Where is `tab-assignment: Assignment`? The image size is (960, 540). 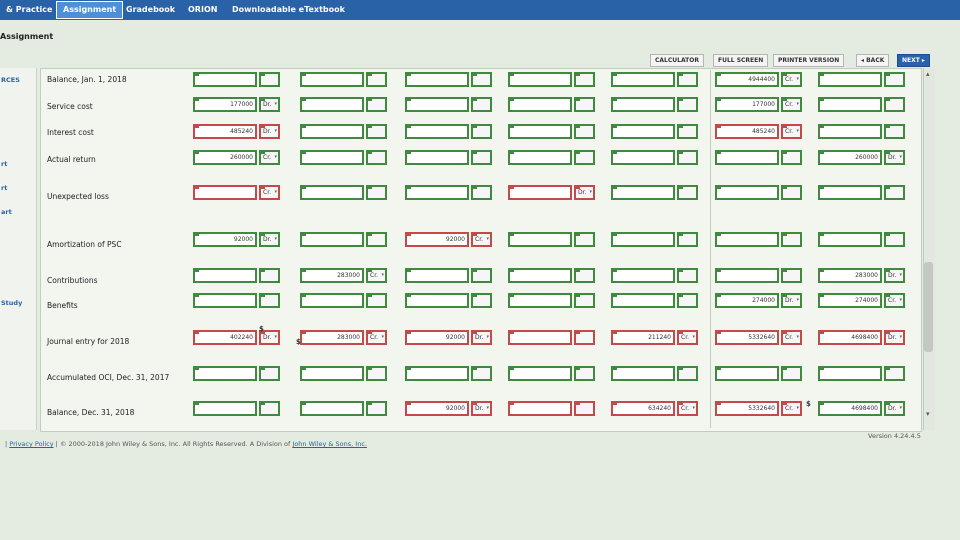 tab-assignment: Assignment is located at coordinates (90, 10).